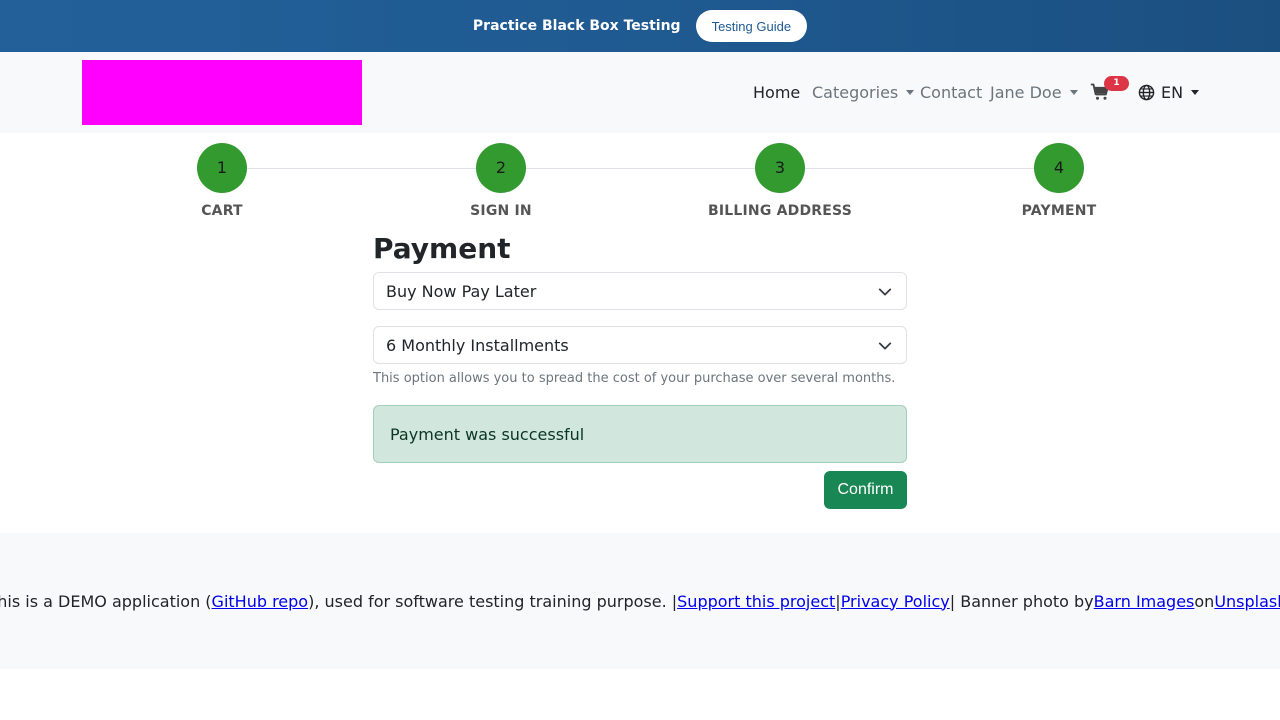  What do you see at coordinates (501, 211) in the screenshot?
I see `step-label: SIGN IN` at bounding box center [501, 211].